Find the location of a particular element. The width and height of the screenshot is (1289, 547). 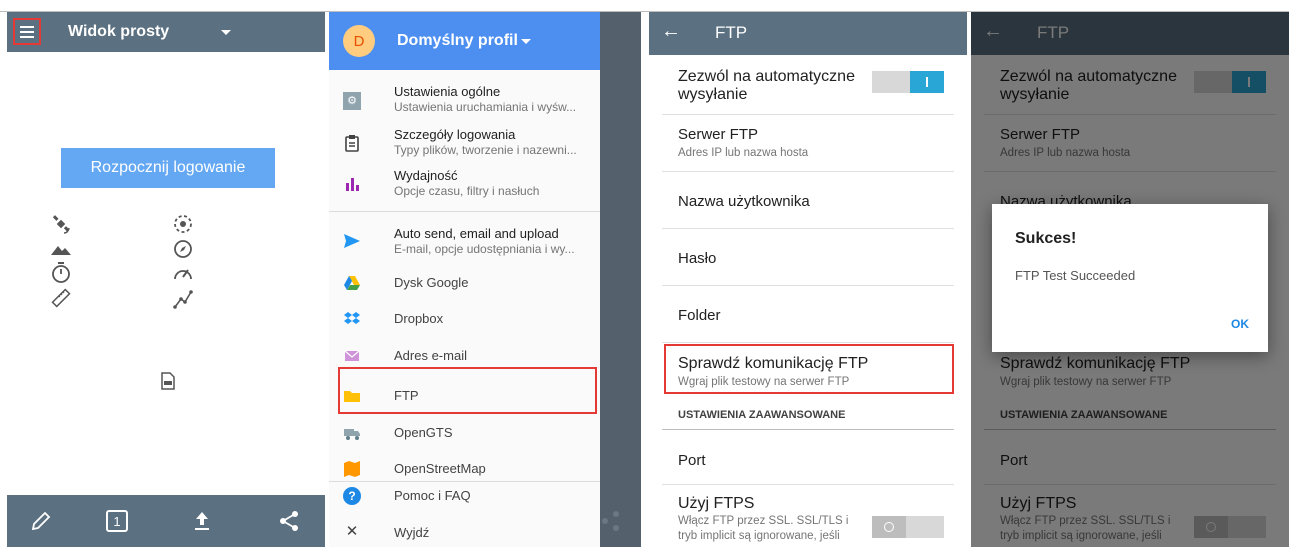

drawer-item-title: Wyjdź is located at coordinates (412, 532).